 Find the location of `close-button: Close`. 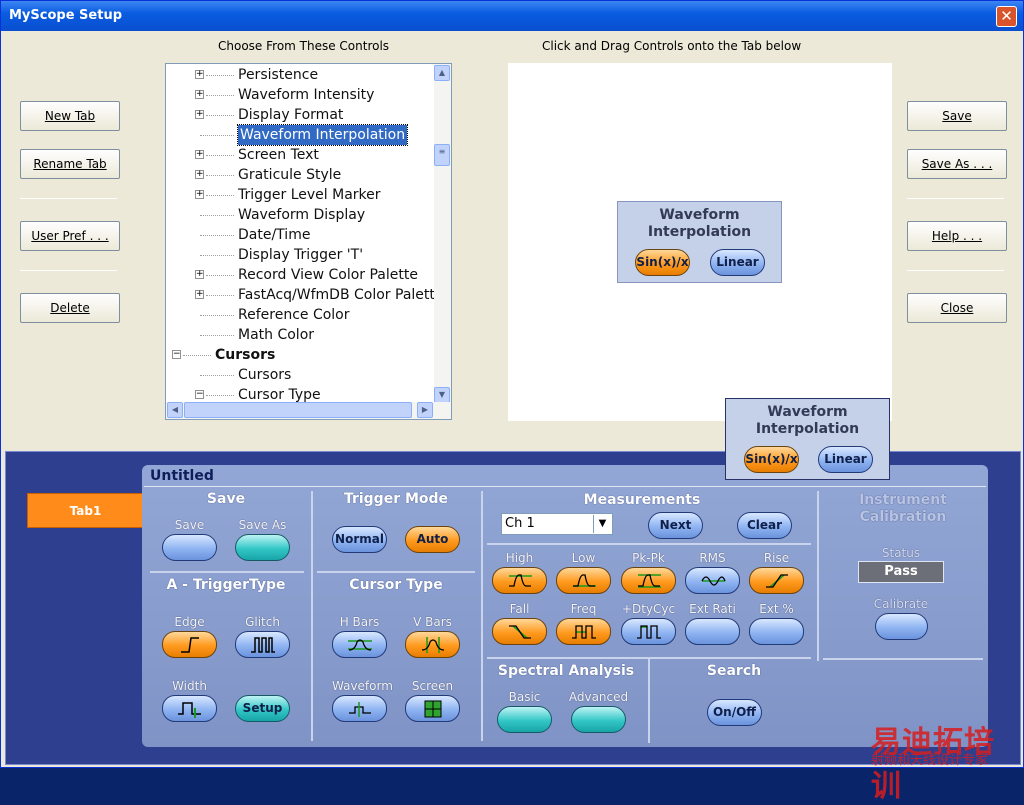

close-button: Close is located at coordinates (957, 308).